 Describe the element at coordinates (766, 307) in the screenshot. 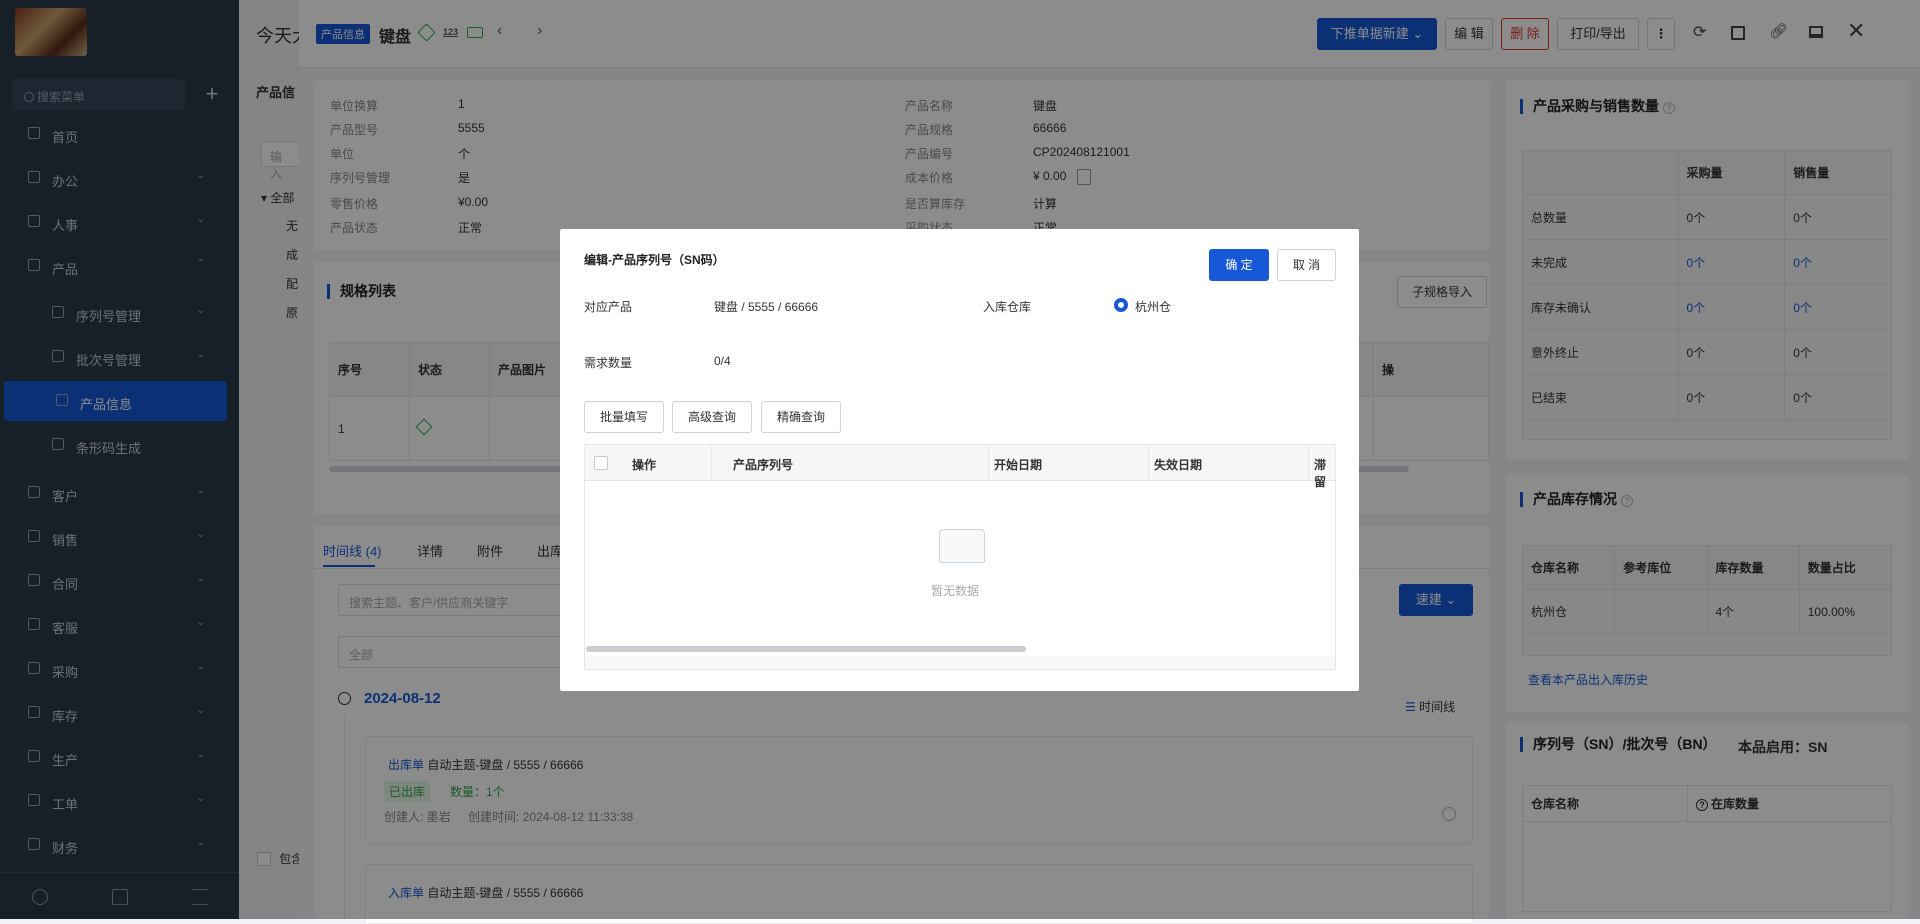

I see `product-value: 键盘 / 5555 / 66666` at that location.